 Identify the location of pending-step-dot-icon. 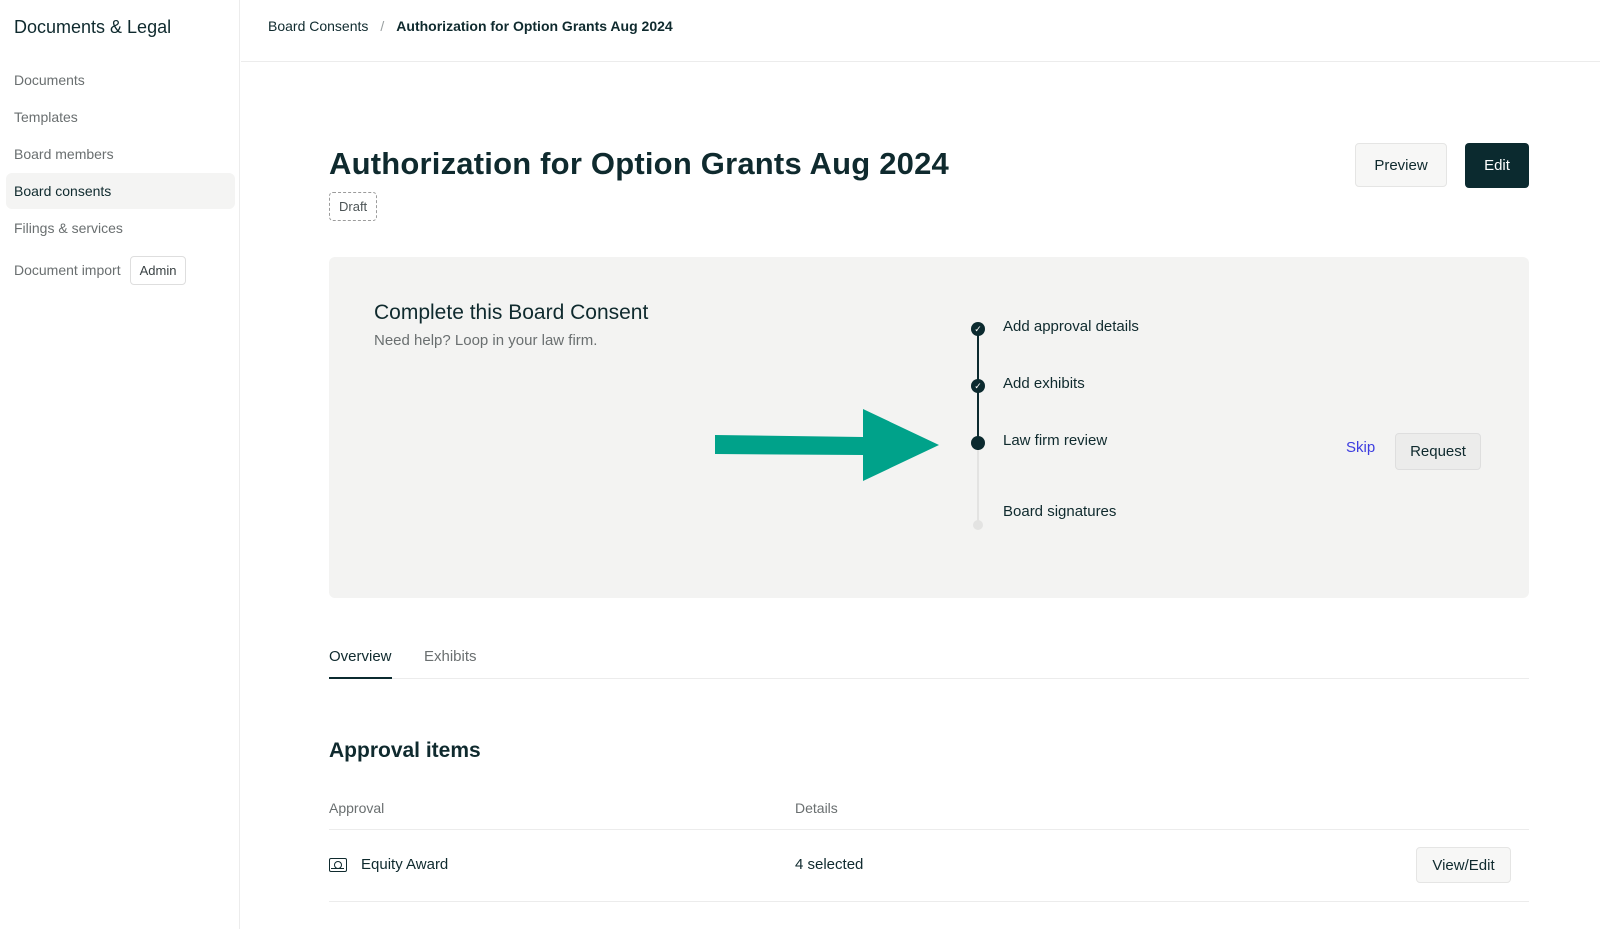
(978, 525).